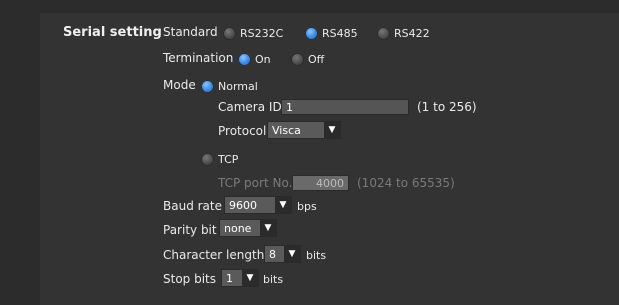 The height and width of the screenshot is (305, 619). I want to click on radio-rs485, so click(311, 33).